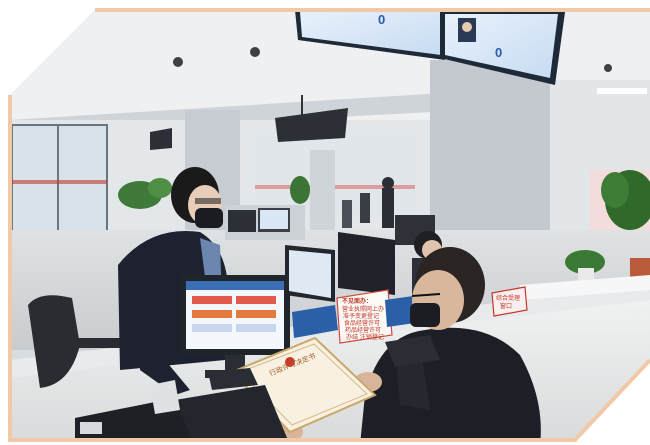  Describe the element at coordinates (499, 52) in the screenshot. I see `overhead-counter-right: 0` at that location.